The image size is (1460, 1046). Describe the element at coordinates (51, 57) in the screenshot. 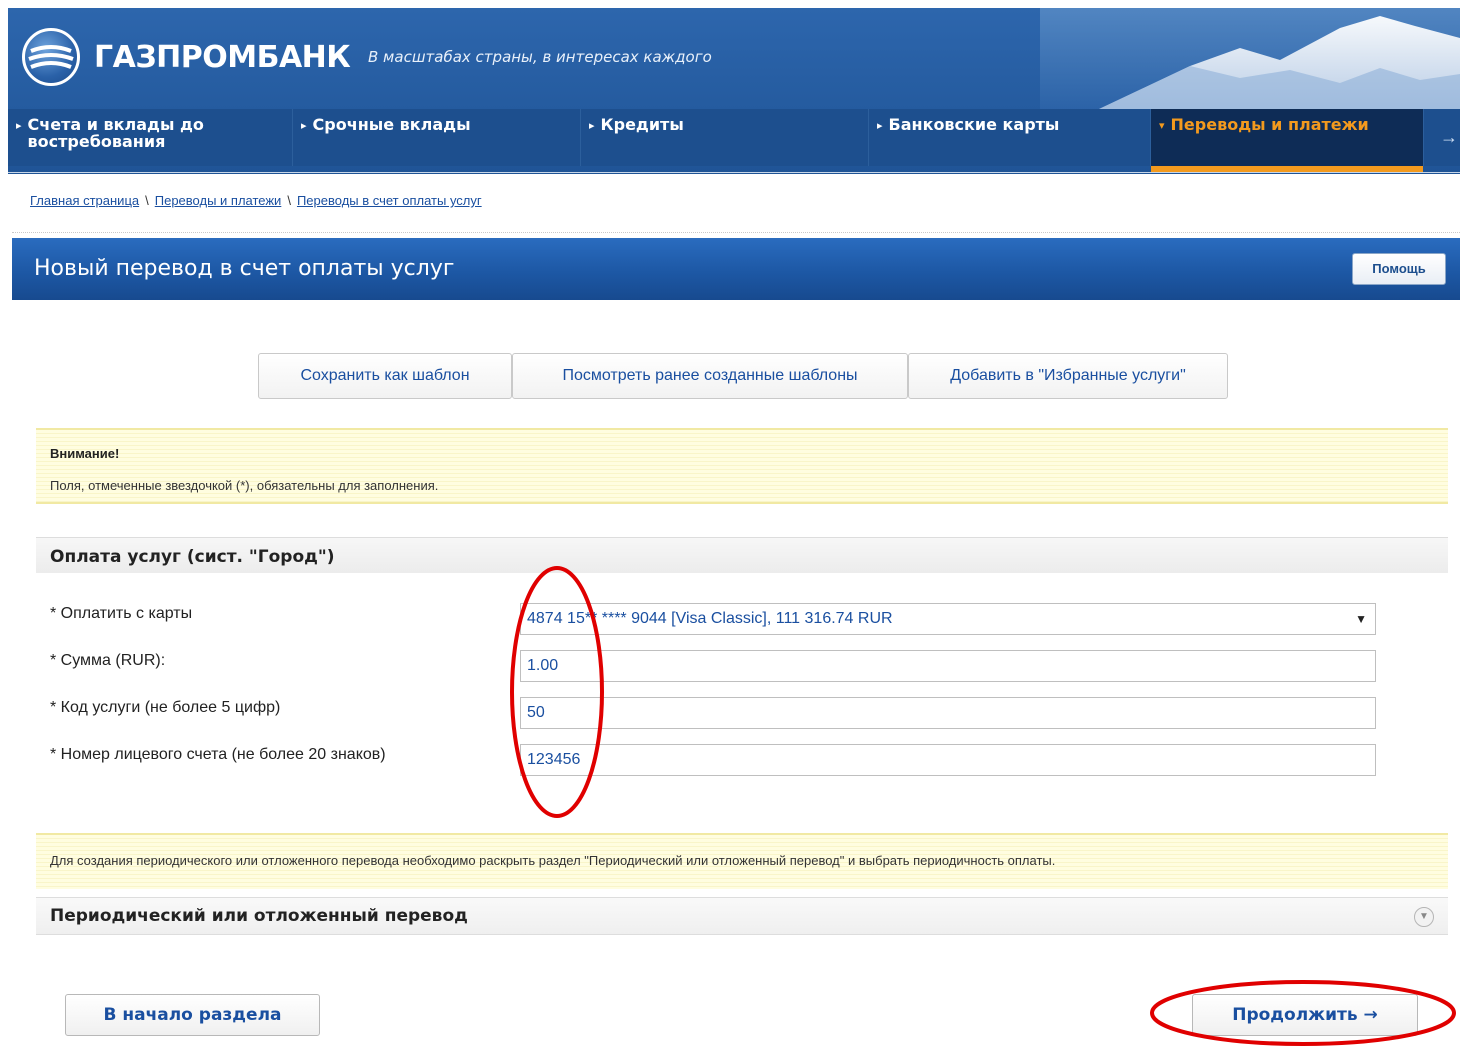

I see `globe-logo-icon` at that location.